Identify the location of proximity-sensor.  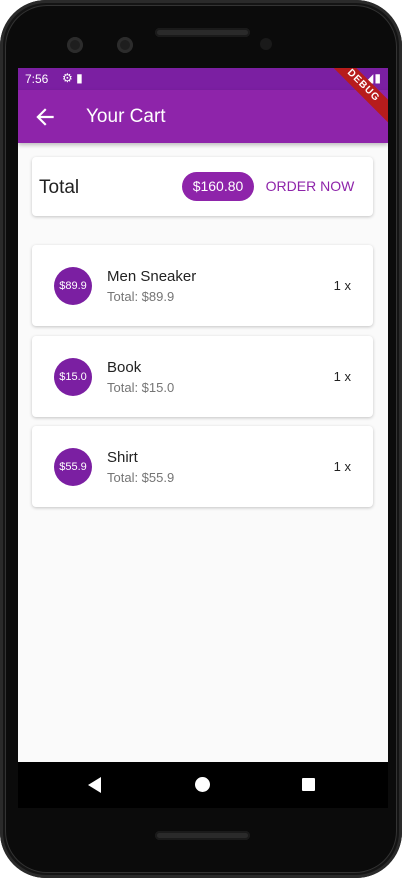
(266, 44).